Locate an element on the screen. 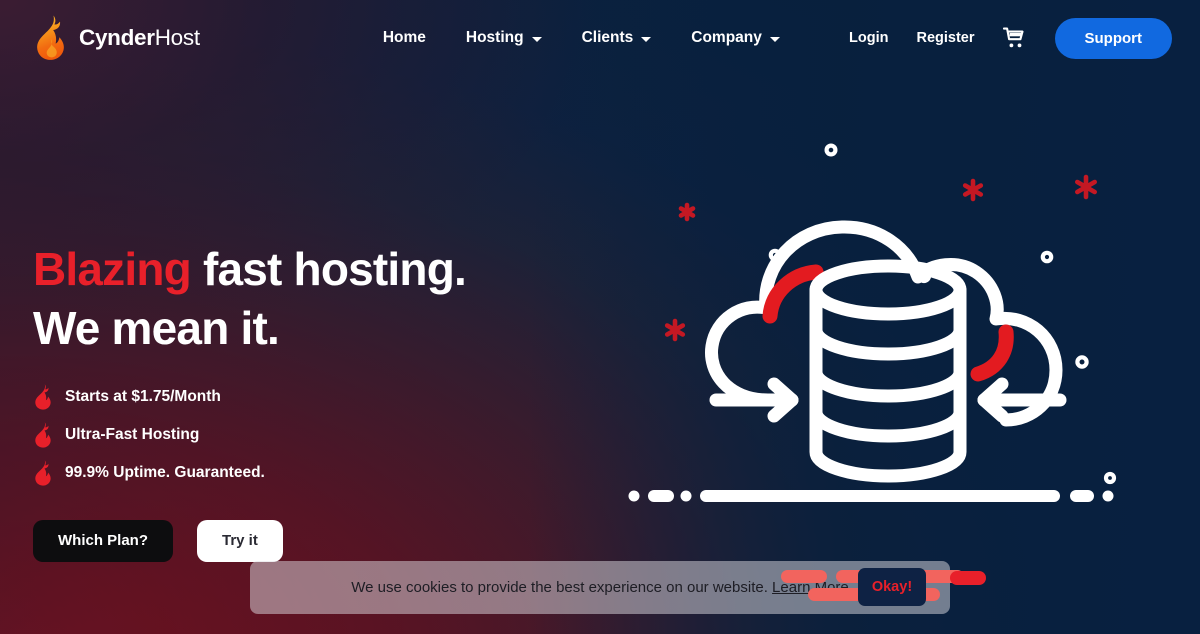 This screenshot has height=634, width=1200. learn-more-link: Learn More is located at coordinates (810, 587).